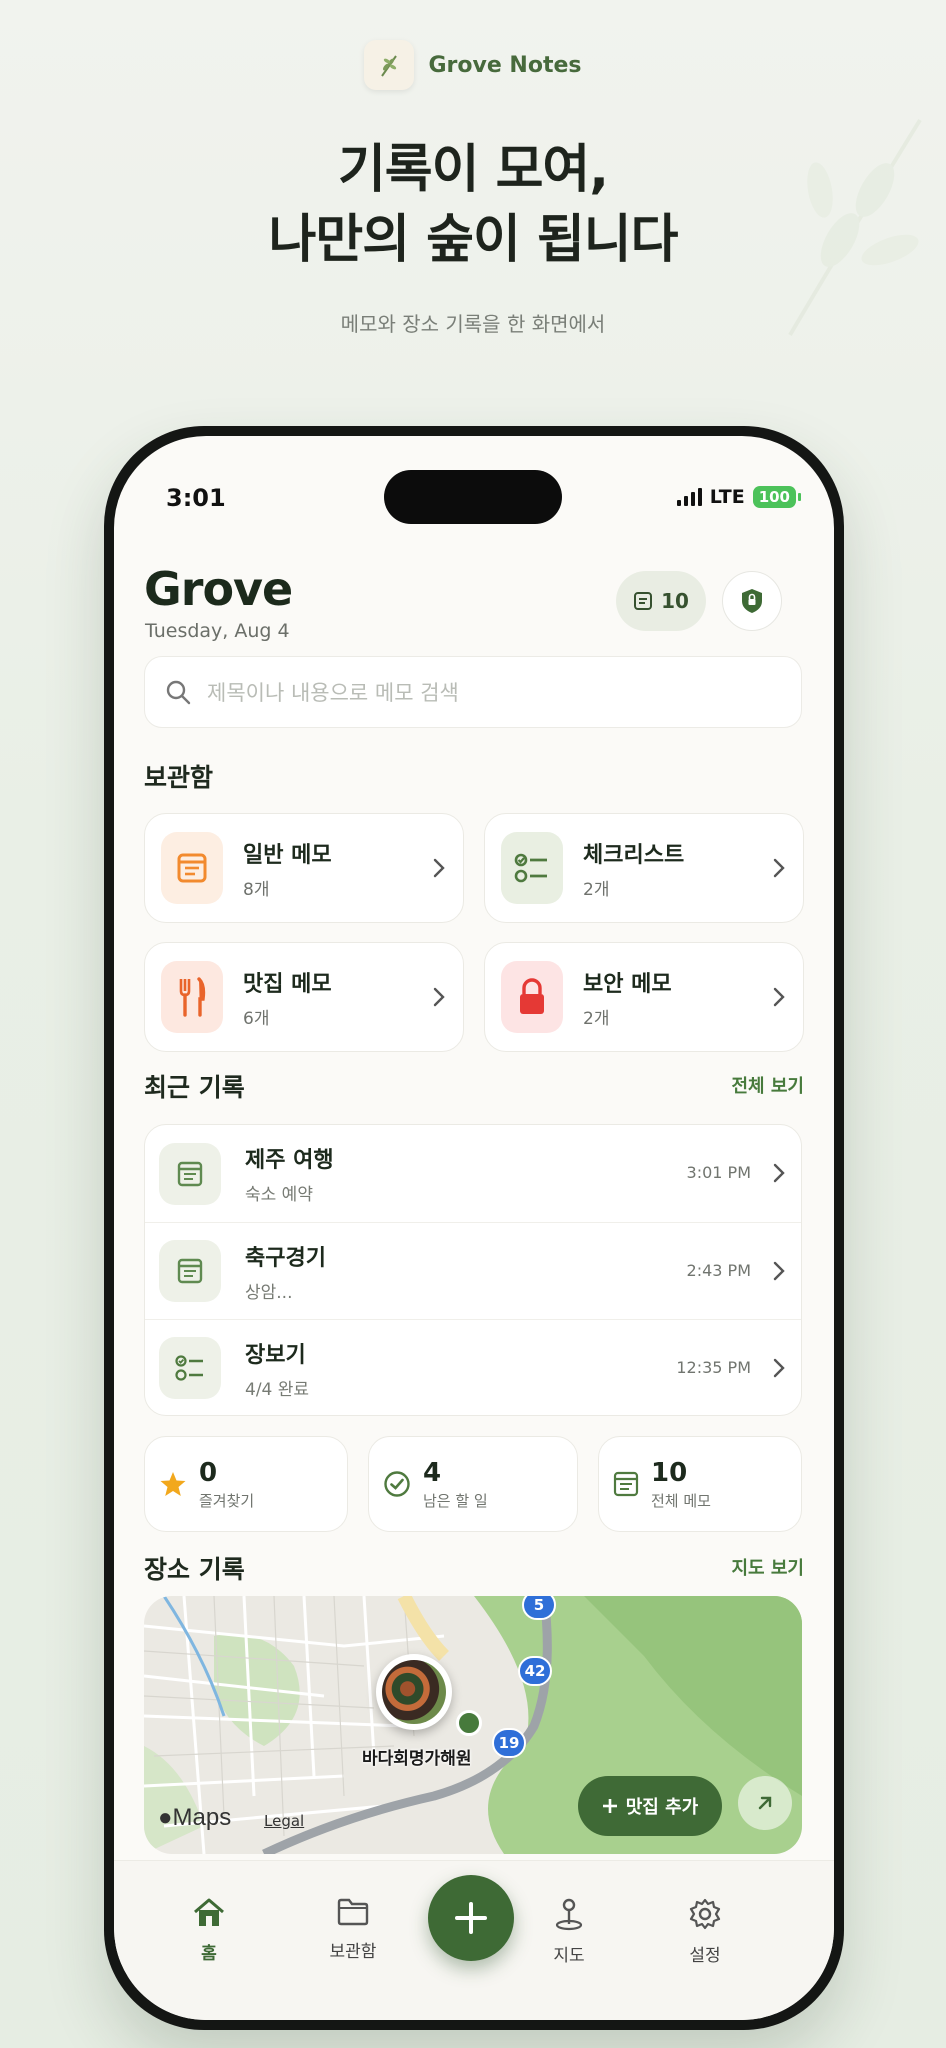 Image resolution: width=946 pixels, height=2048 pixels. I want to click on arrow-up-right-icon, so click(765, 1803).